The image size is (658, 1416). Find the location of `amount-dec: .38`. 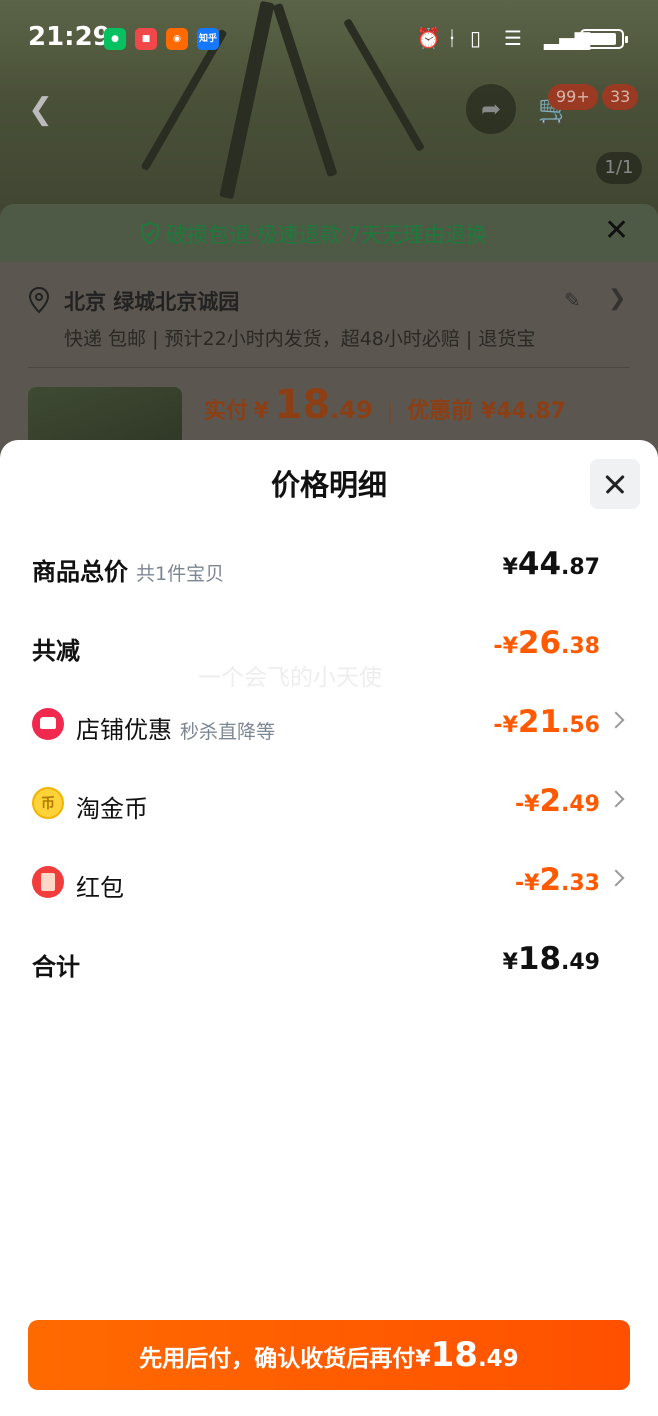

amount-dec: .38 is located at coordinates (580, 646).